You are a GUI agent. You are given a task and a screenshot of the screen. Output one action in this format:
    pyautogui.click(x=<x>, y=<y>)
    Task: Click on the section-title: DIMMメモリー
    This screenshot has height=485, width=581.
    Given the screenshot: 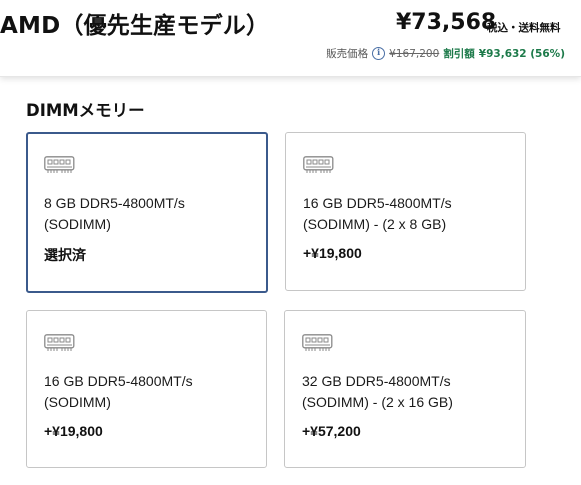 What is the action you would take?
    pyautogui.click(x=85, y=110)
    